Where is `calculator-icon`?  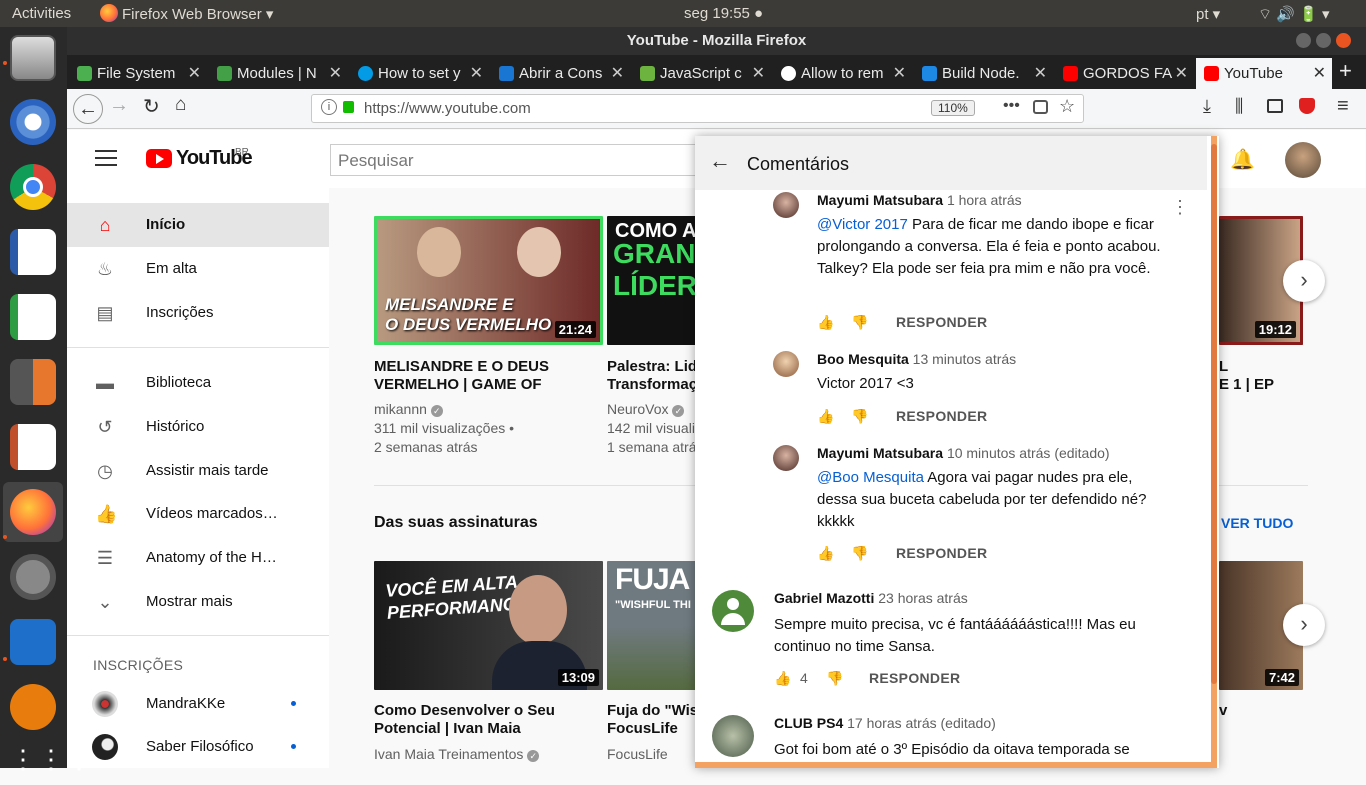
calculator-icon is located at coordinates (33, 382).